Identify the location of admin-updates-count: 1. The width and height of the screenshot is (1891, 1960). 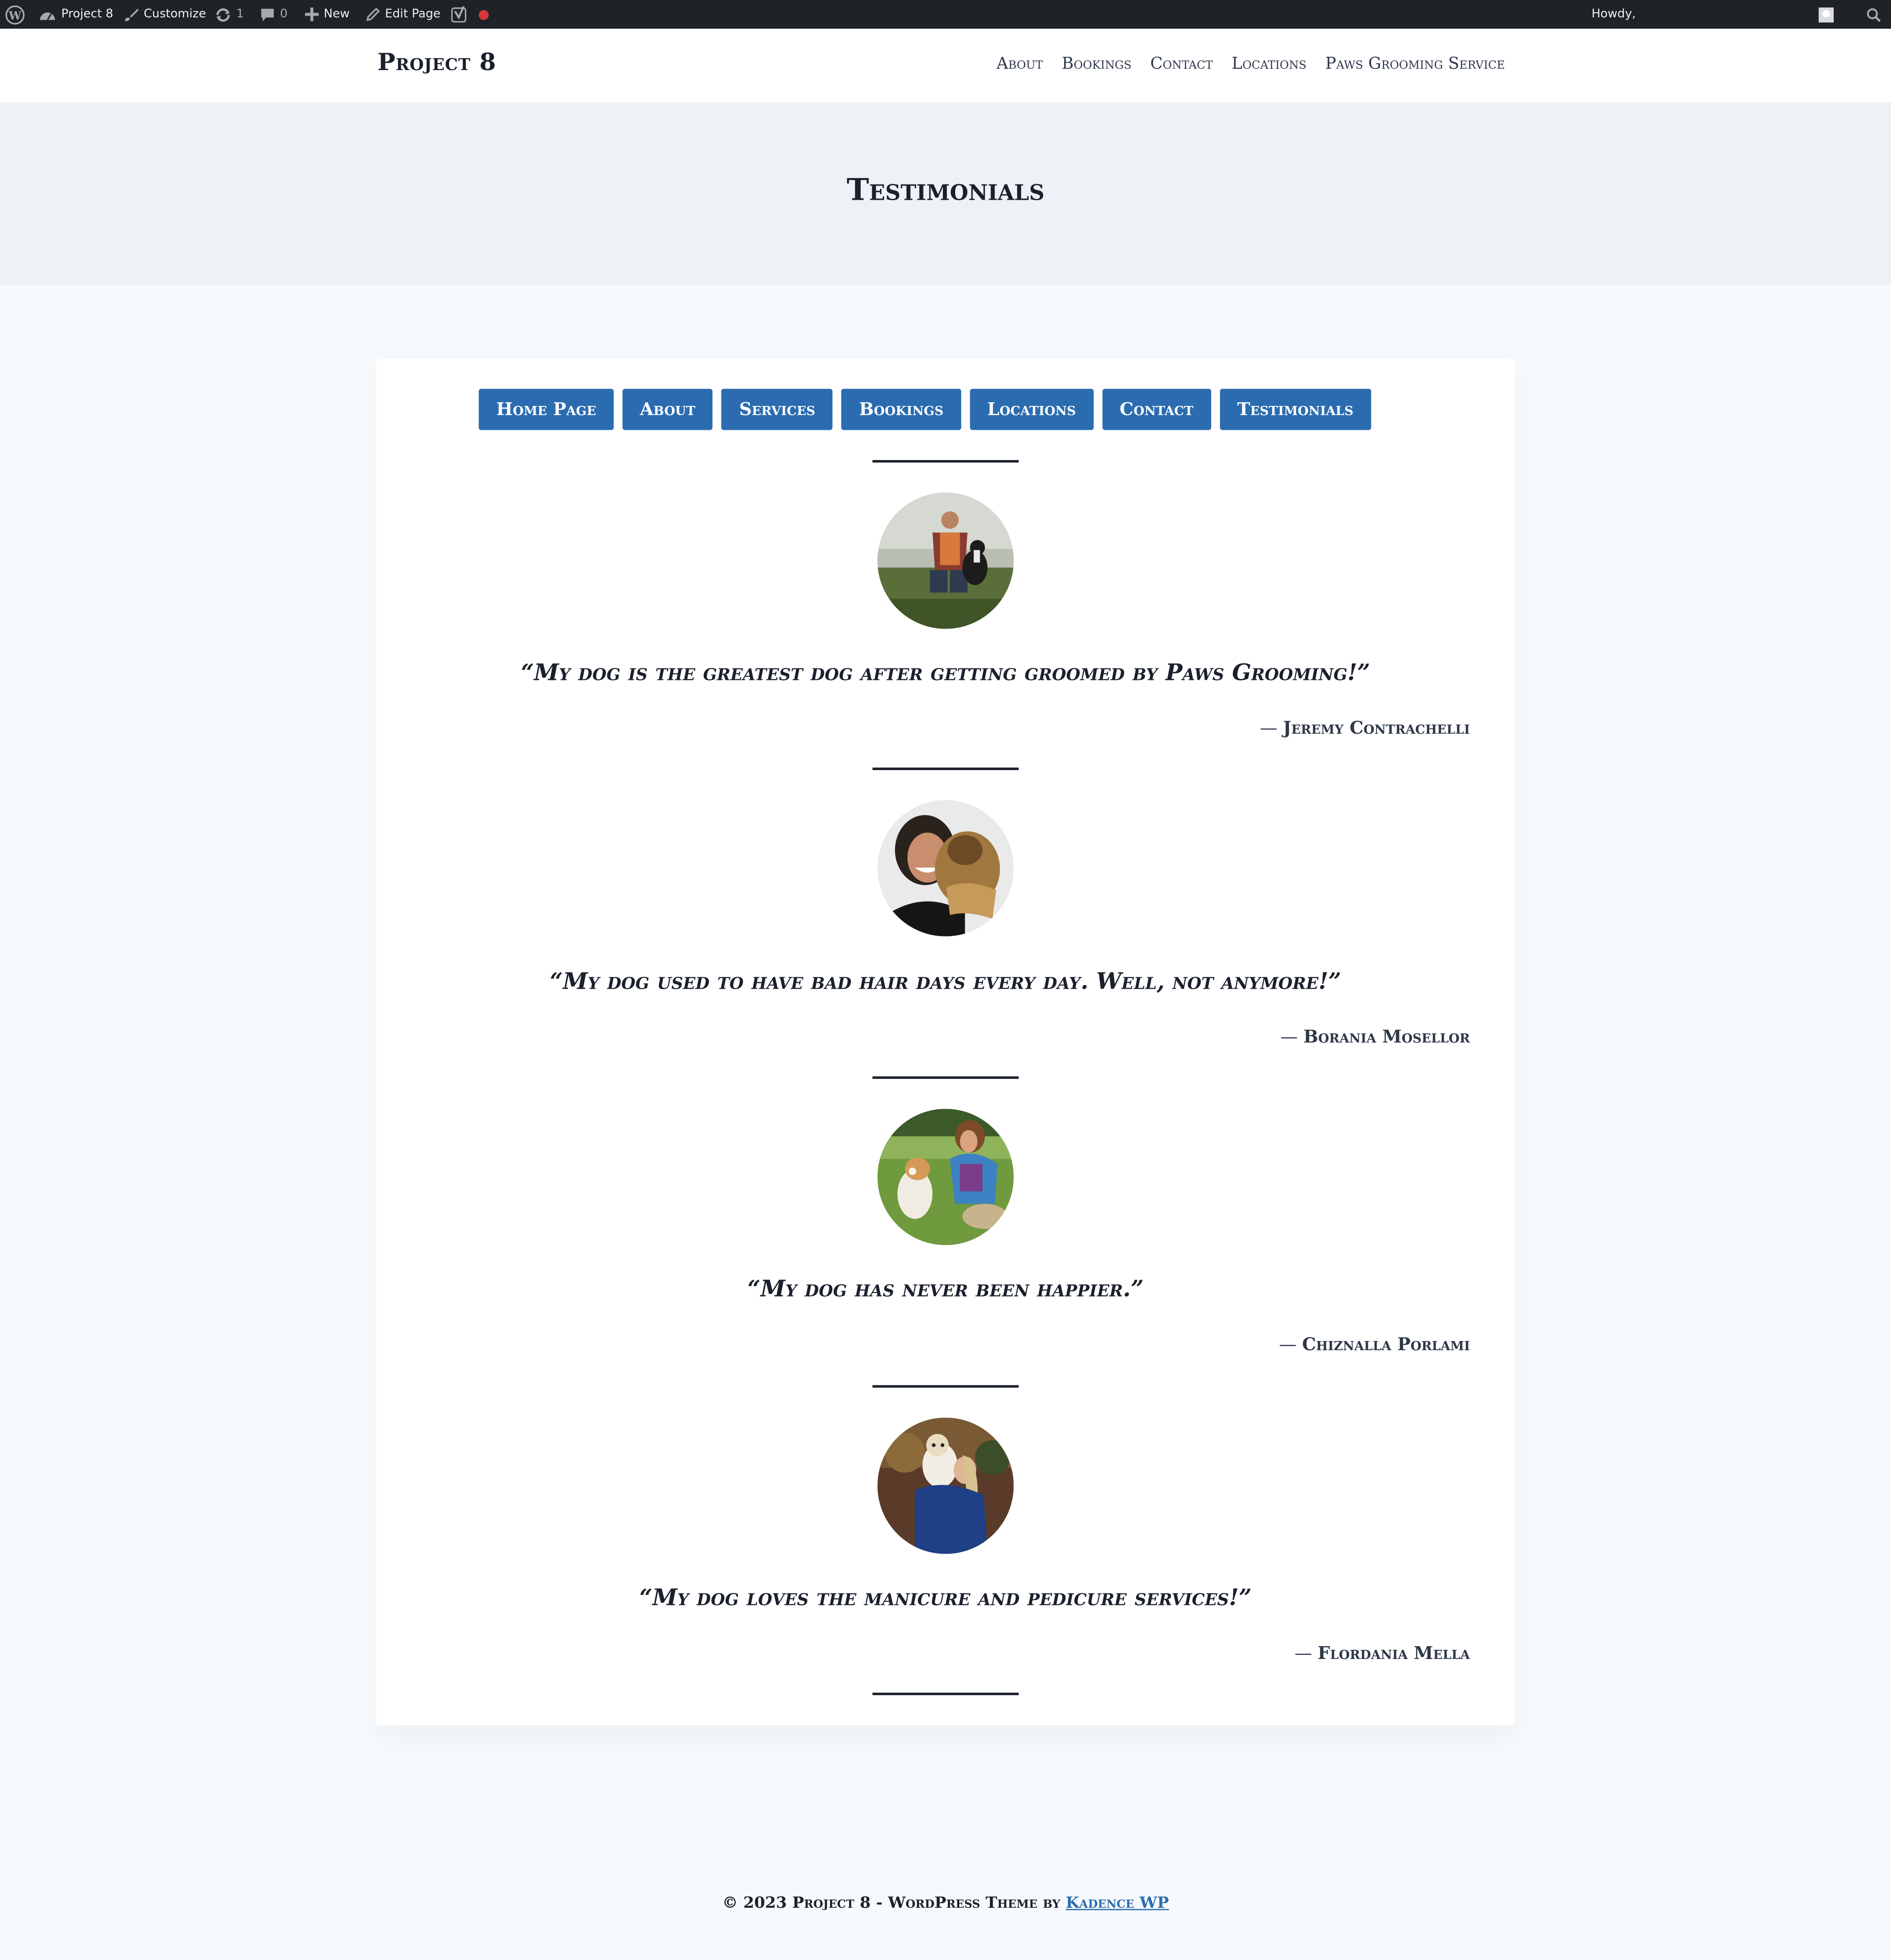
(240, 14).